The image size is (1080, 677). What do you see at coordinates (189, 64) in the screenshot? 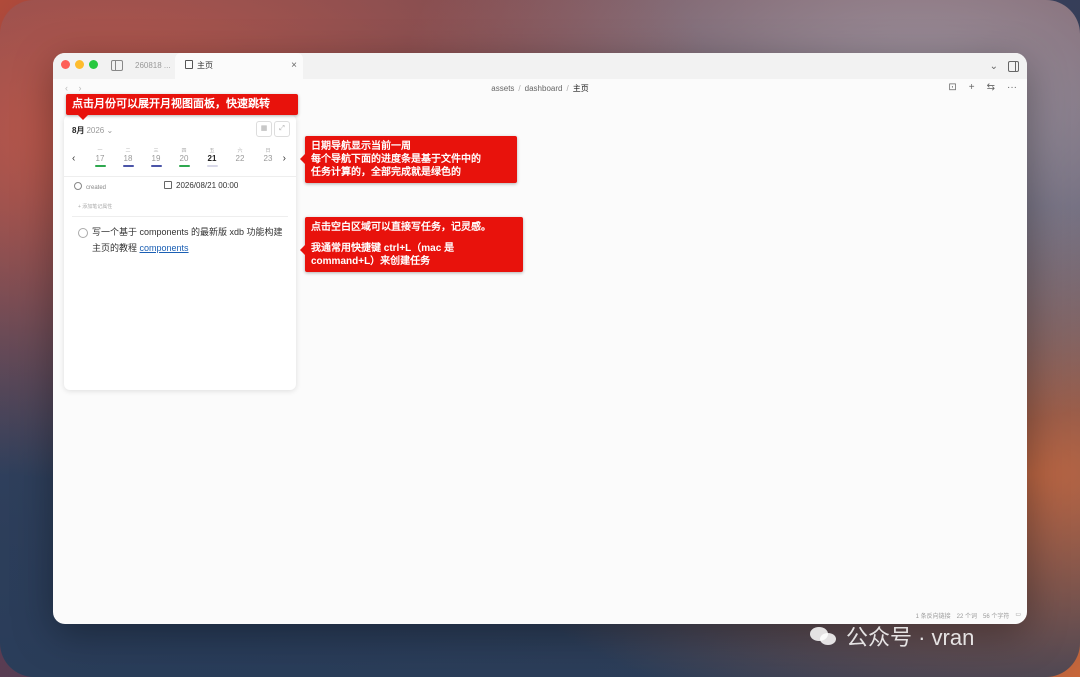
I see `document-icon` at bounding box center [189, 64].